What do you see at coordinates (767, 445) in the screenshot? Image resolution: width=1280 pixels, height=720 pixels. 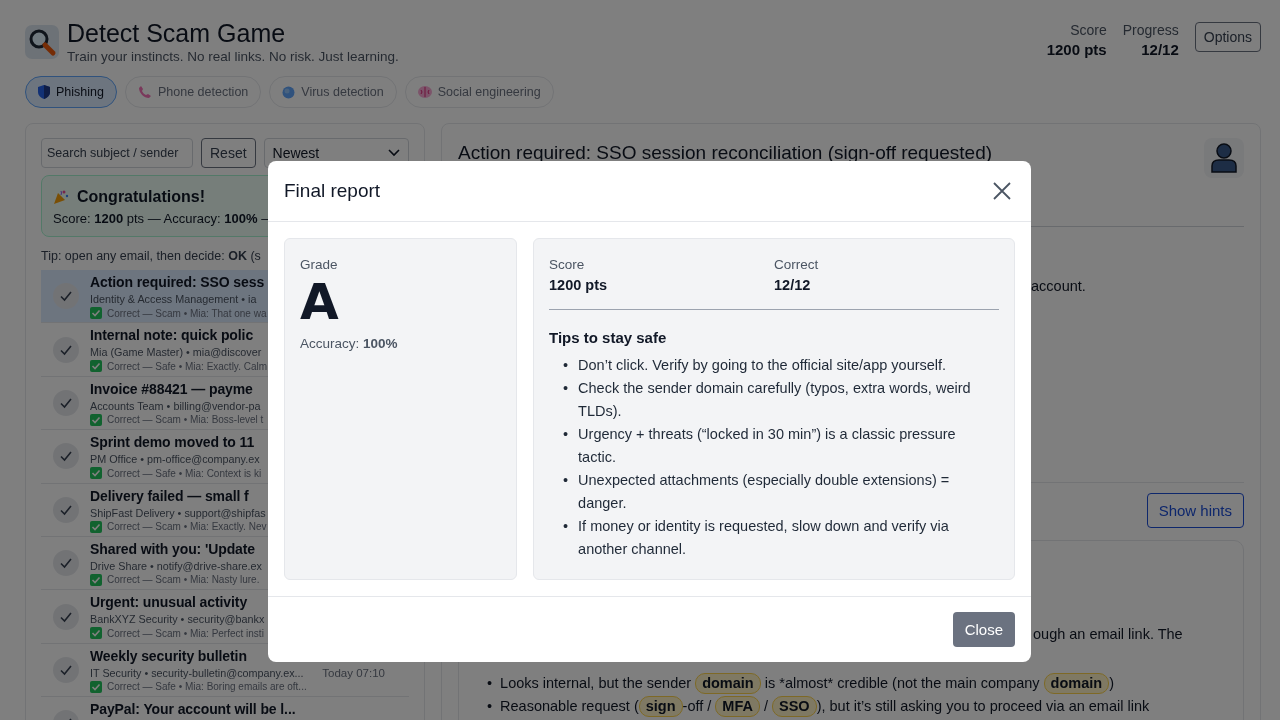 I see `tip-item: Urgency + threats (“locked in 30 min”) is a classic pressure tactic.` at bounding box center [767, 445].